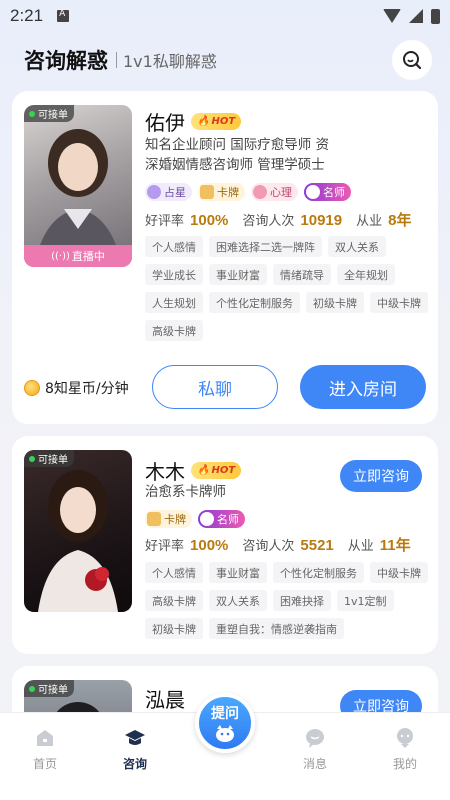 Image resolution: width=450 pixels, height=800 pixels. What do you see at coordinates (238, 600) in the screenshot?
I see `service-chip: 双人关系` at bounding box center [238, 600].